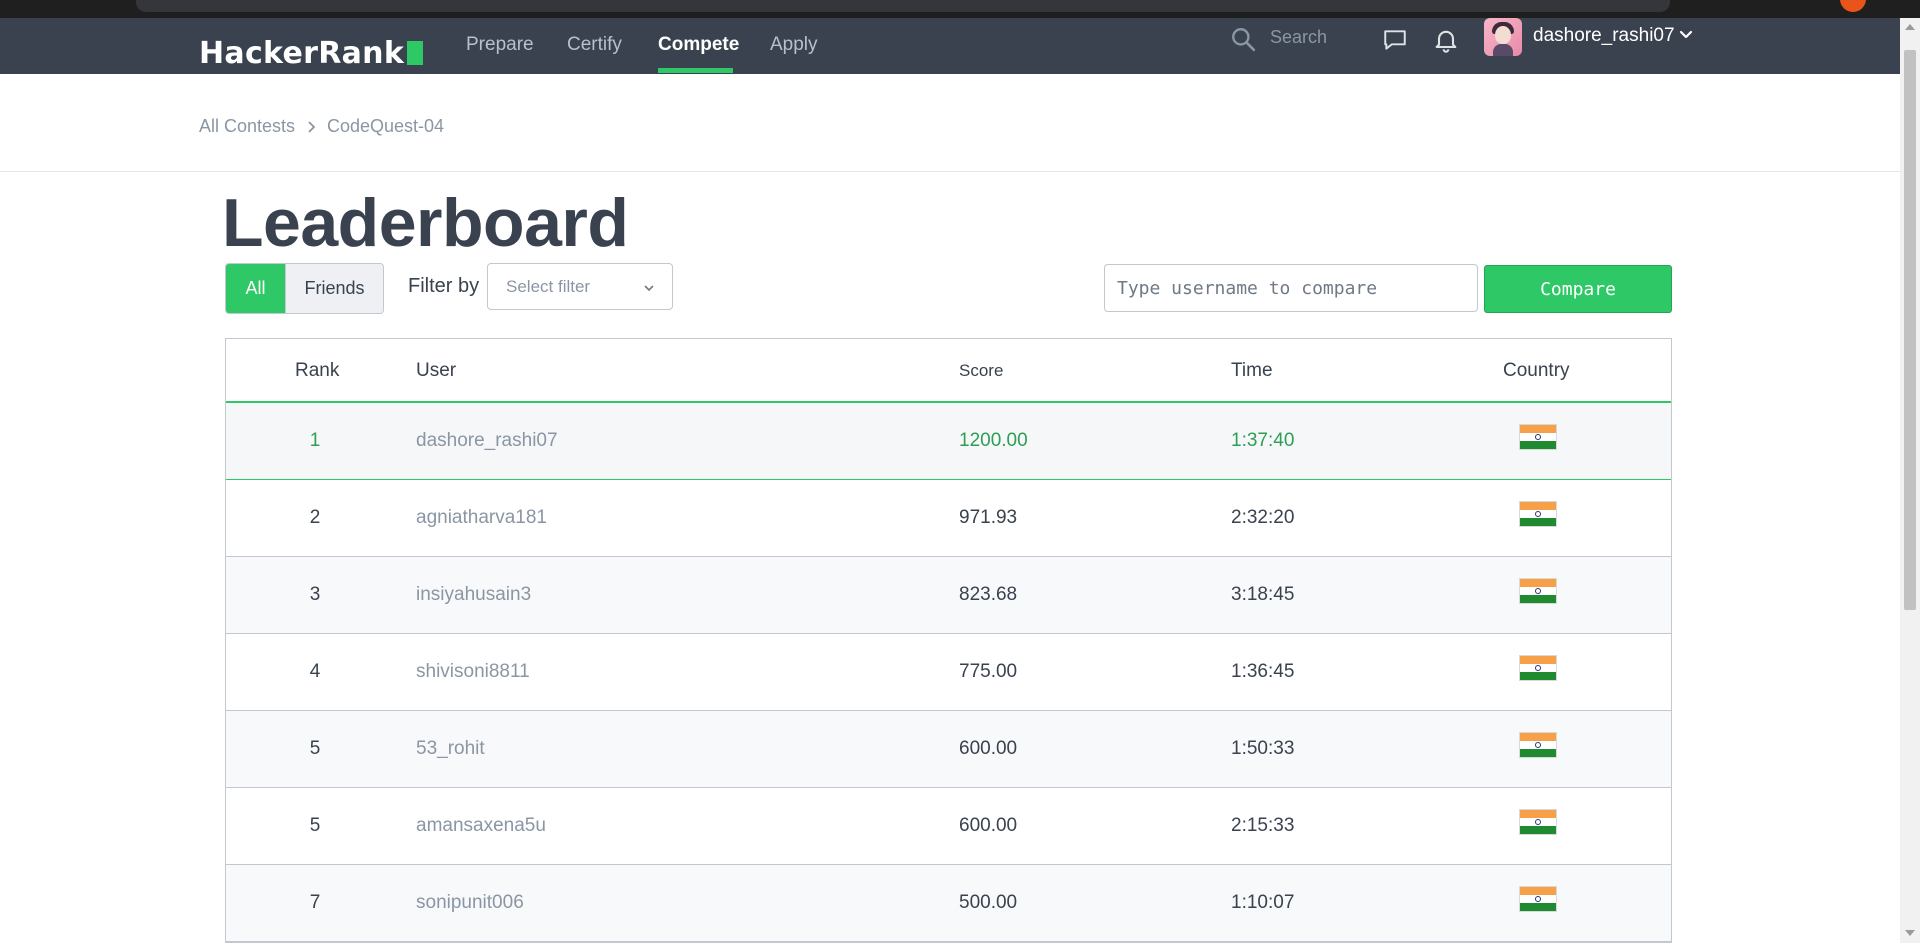 This screenshot has height=943, width=1920. What do you see at coordinates (312, 127) in the screenshot?
I see `breadcrumb-chevron-right-icon` at bounding box center [312, 127].